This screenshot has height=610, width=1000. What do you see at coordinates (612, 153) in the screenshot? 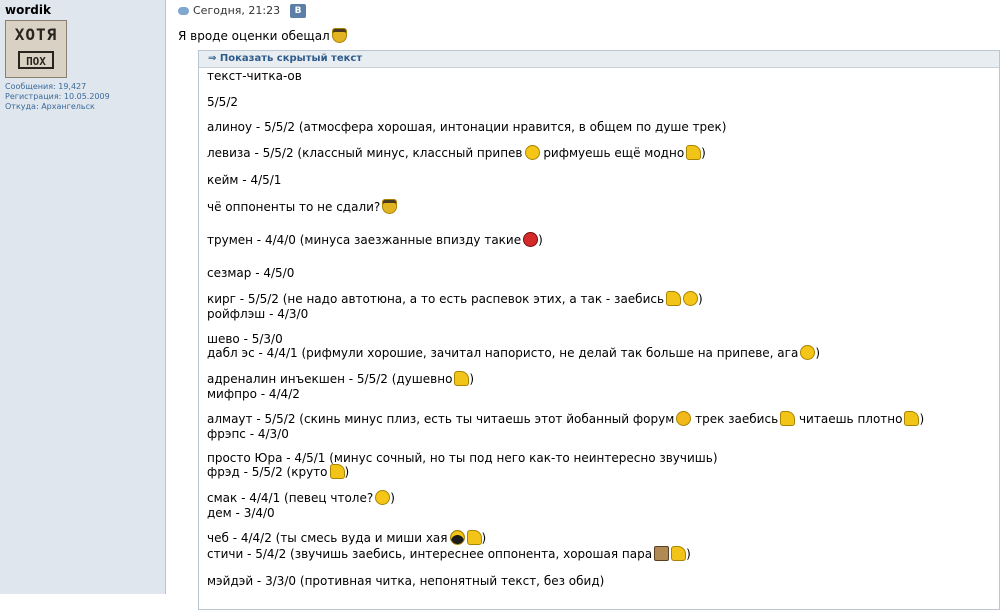
I see `line-text: рифмуешь ещё модно` at bounding box center [612, 153].